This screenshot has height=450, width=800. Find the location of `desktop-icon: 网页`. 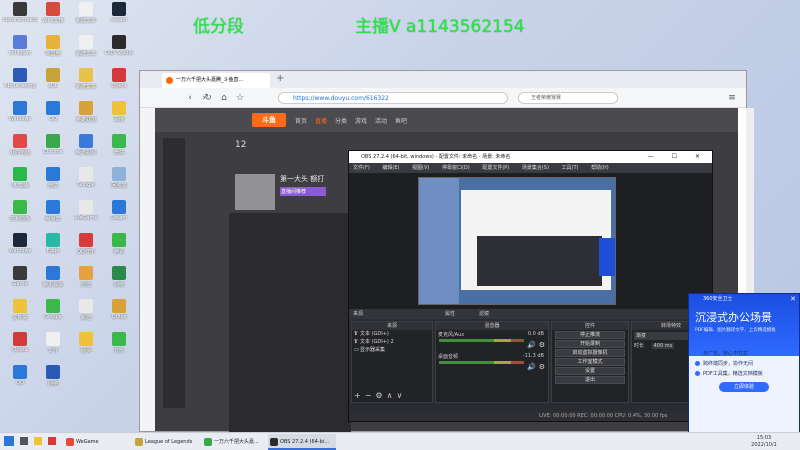

desktop-icon: 网页 is located at coordinates (86, 347).